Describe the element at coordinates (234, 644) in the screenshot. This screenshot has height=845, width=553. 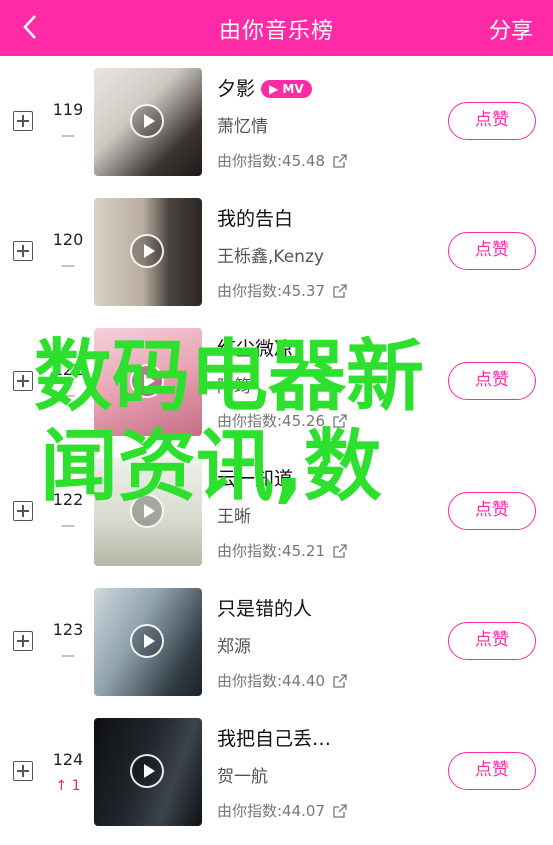
I see `singer-name: 郑源` at that location.